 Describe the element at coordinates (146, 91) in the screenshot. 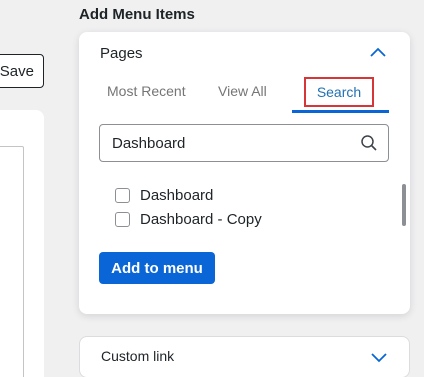

I see `tab-most-recent: Most Recent` at that location.